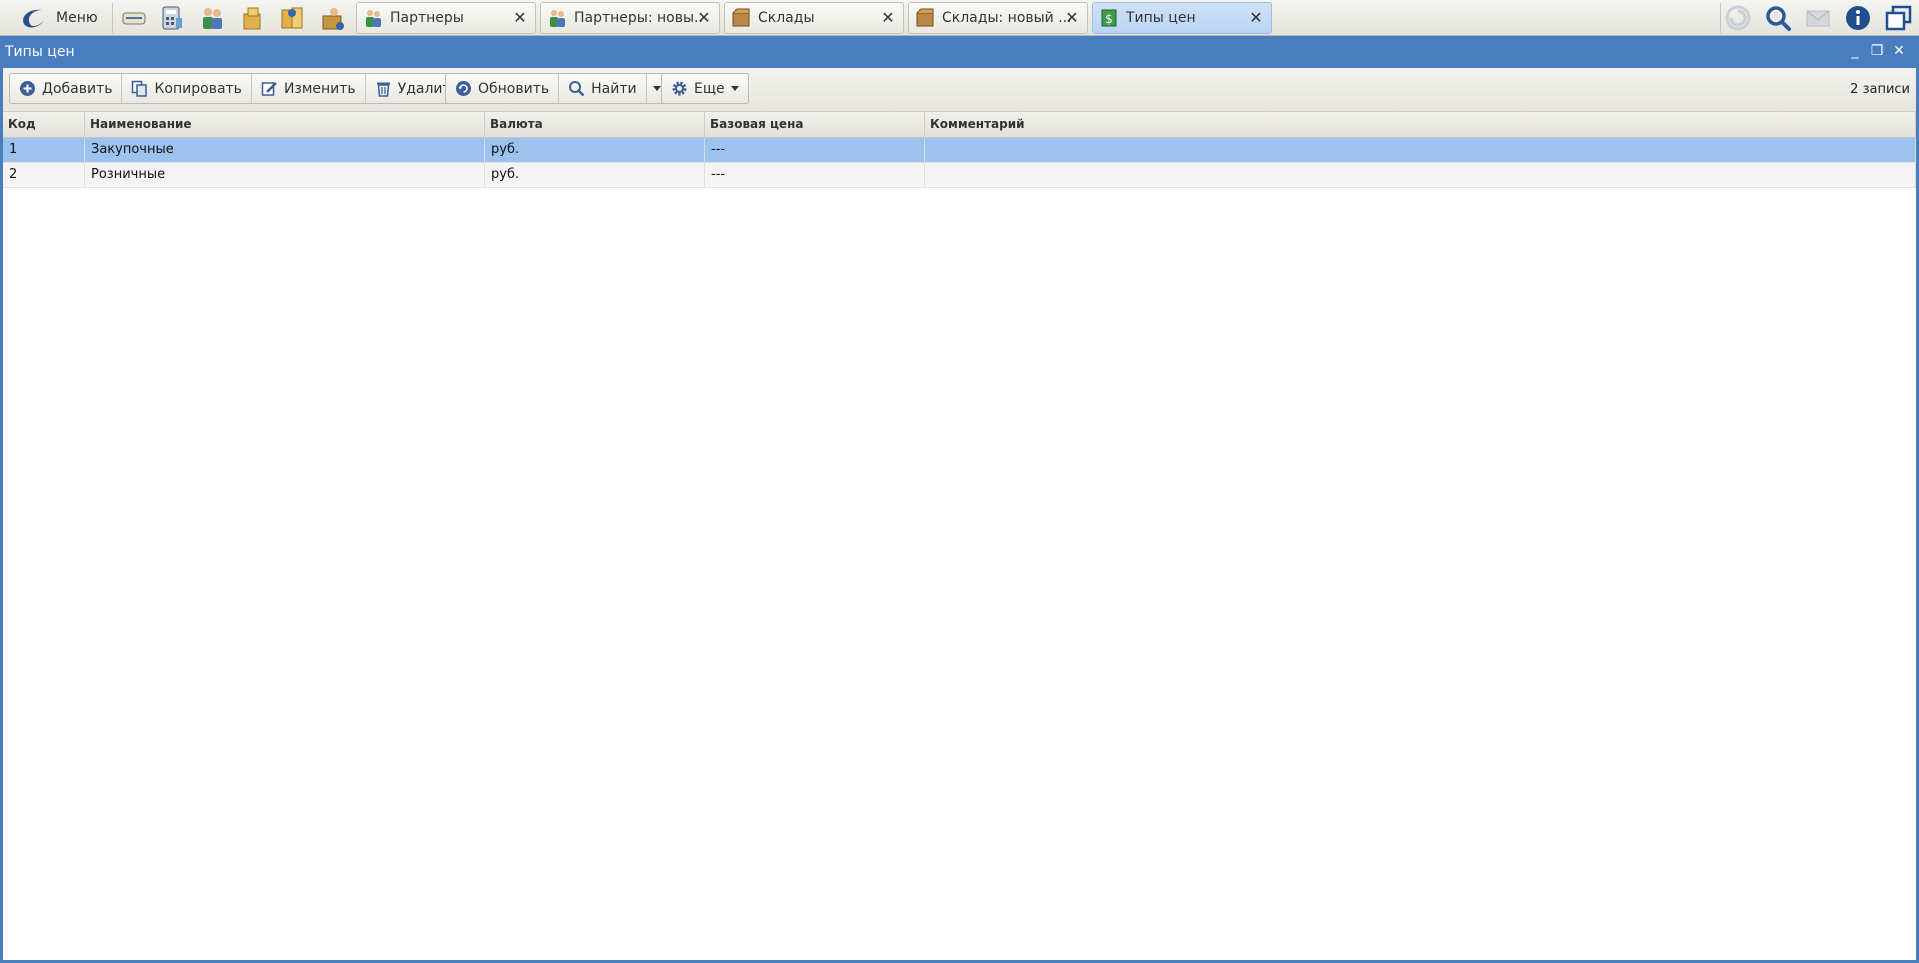 The height and width of the screenshot is (963, 1919). What do you see at coordinates (332, 18) in the screenshot?
I see `warehouse-icon` at bounding box center [332, 18].